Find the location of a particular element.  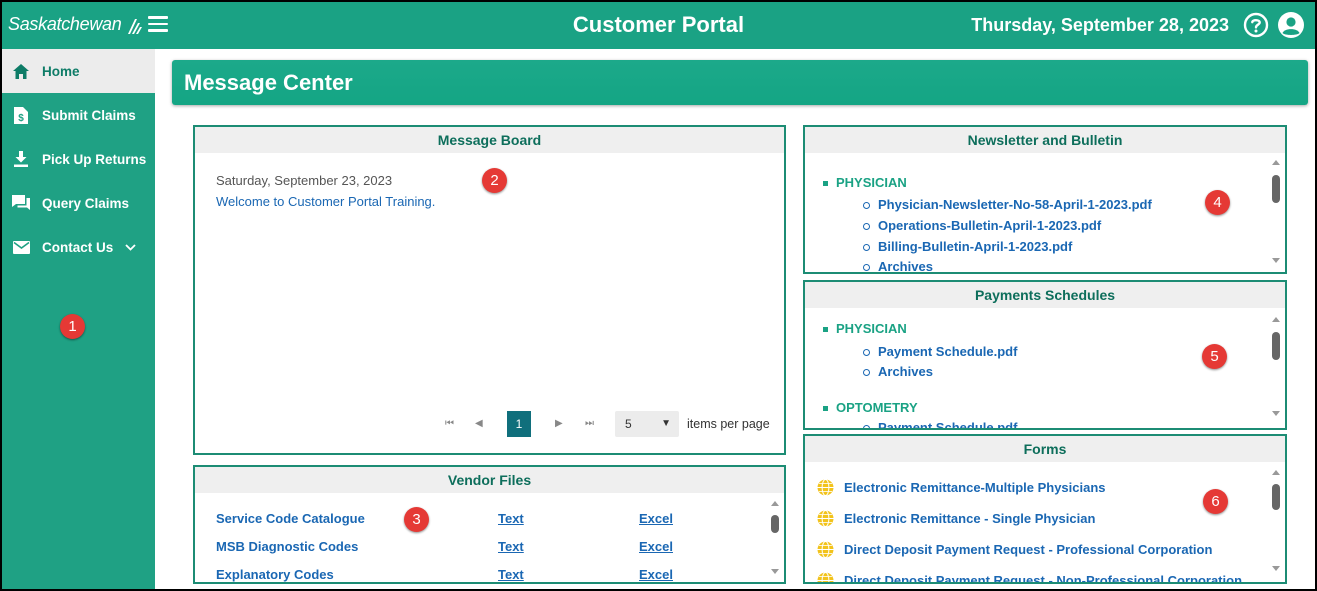

vendor-file-name: Explanatory Codes is located at coordinates (275, 574).